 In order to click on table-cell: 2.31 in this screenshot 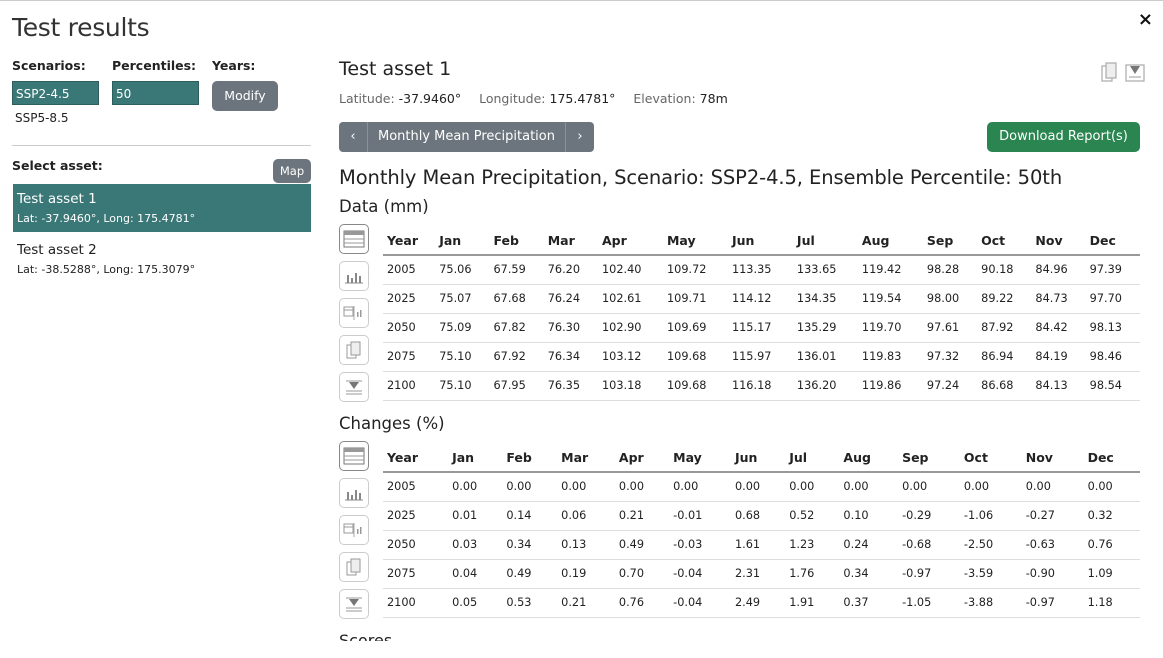, I will do `click(758, 574)`.